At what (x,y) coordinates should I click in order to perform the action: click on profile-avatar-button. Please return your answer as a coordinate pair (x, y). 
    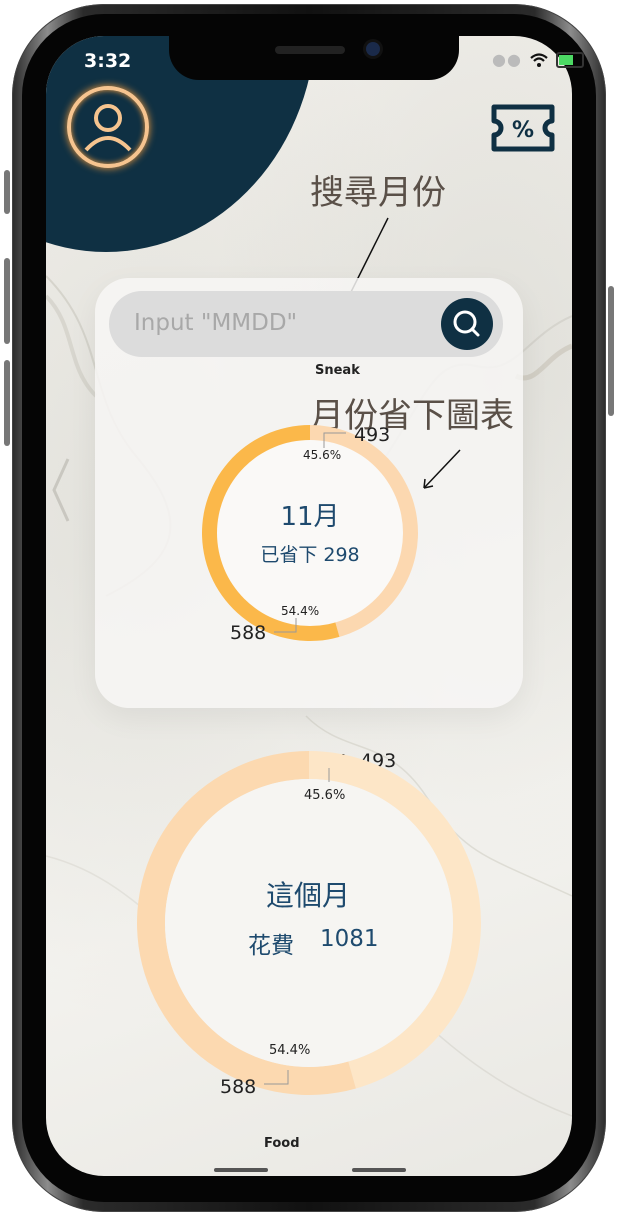
    Looking at the image, I should click on (108, 127).